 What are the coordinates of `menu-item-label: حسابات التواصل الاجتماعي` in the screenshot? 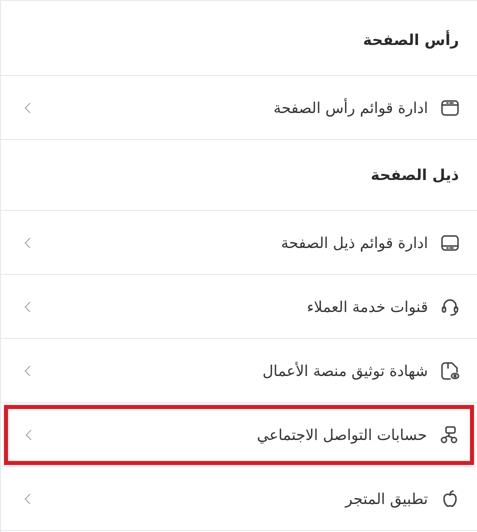 It's located at (341, 435).